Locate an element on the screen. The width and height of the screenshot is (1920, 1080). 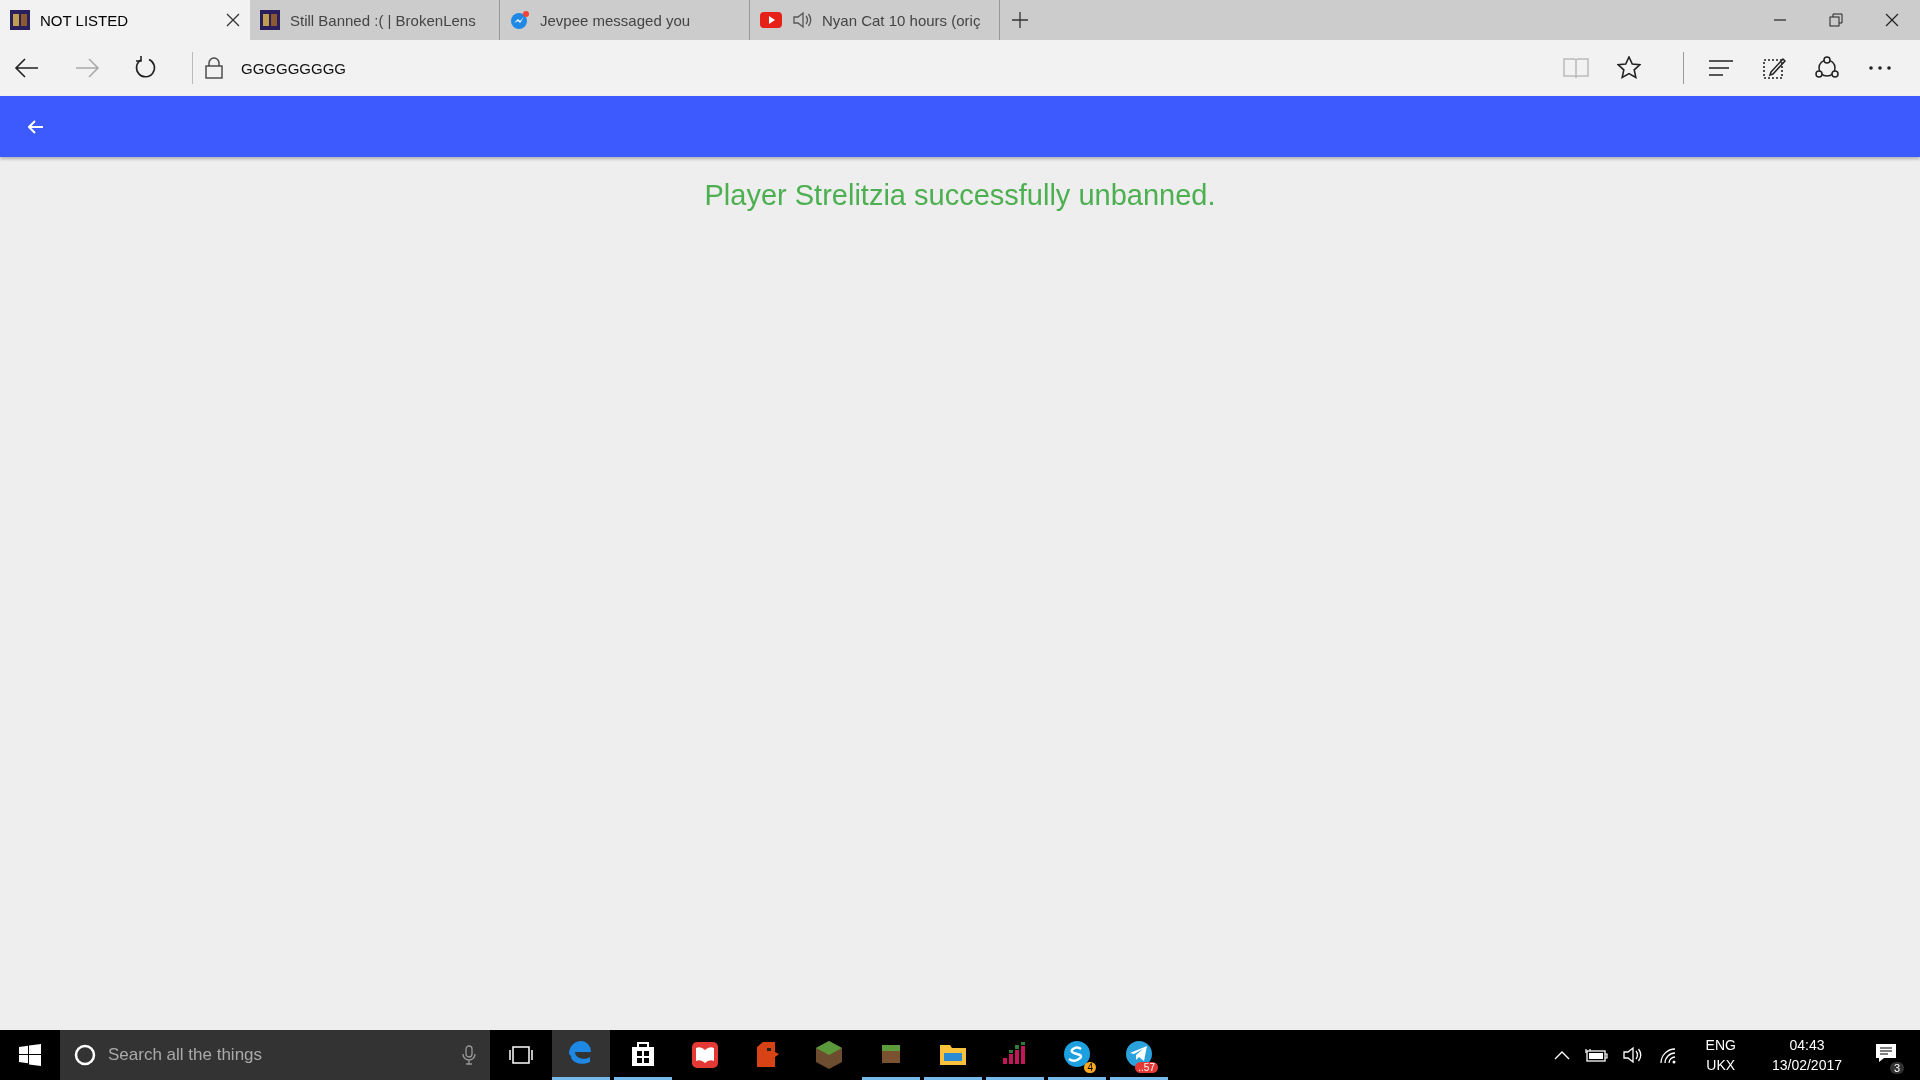
success-message: Player Strelitzia successfully unbanned. is located at coordinates (960, 196).